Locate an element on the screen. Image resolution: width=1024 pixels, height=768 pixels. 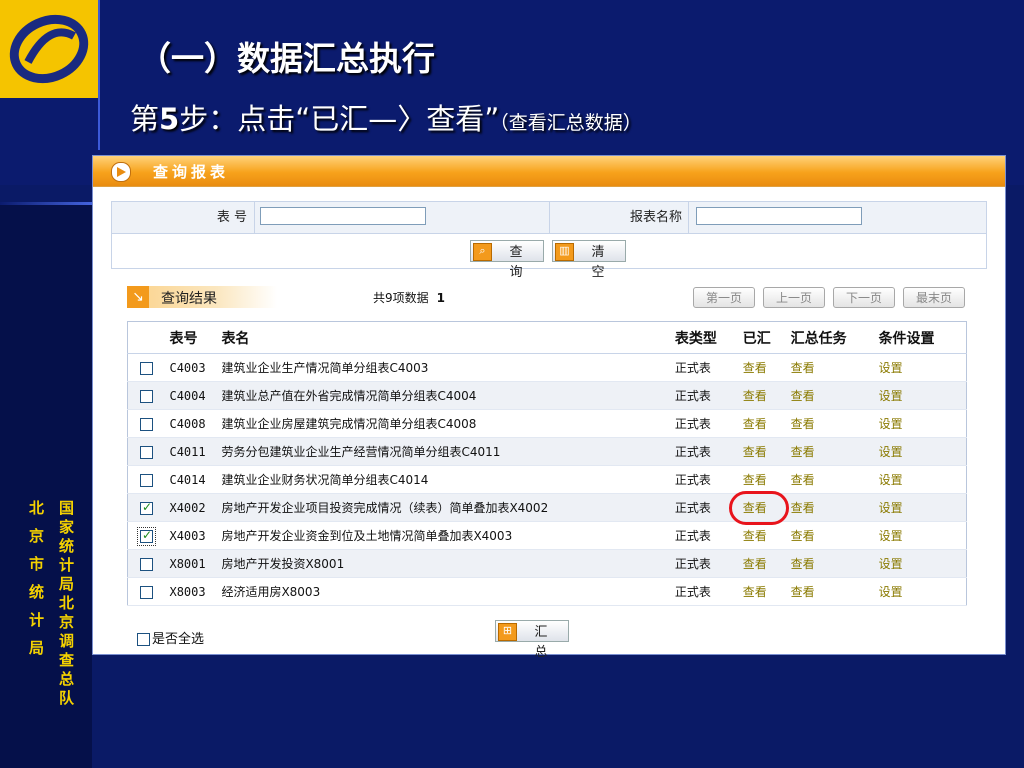
summary-button-label: 汇 总 is located at coordinates (544, 641).